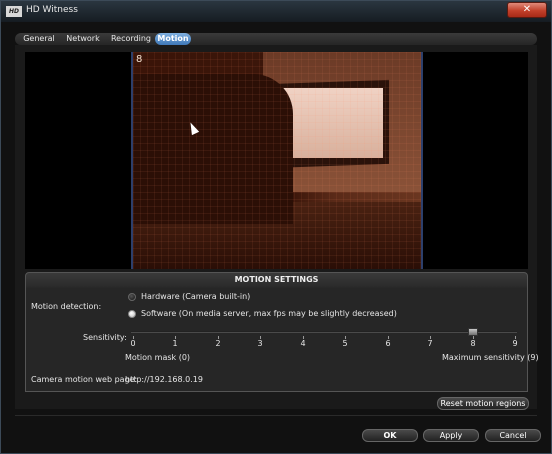 The height and width of the screenshot is (454, 552). I want to click on radio-hardware-label: Hardware (Camera built-in), so click(195, 296).